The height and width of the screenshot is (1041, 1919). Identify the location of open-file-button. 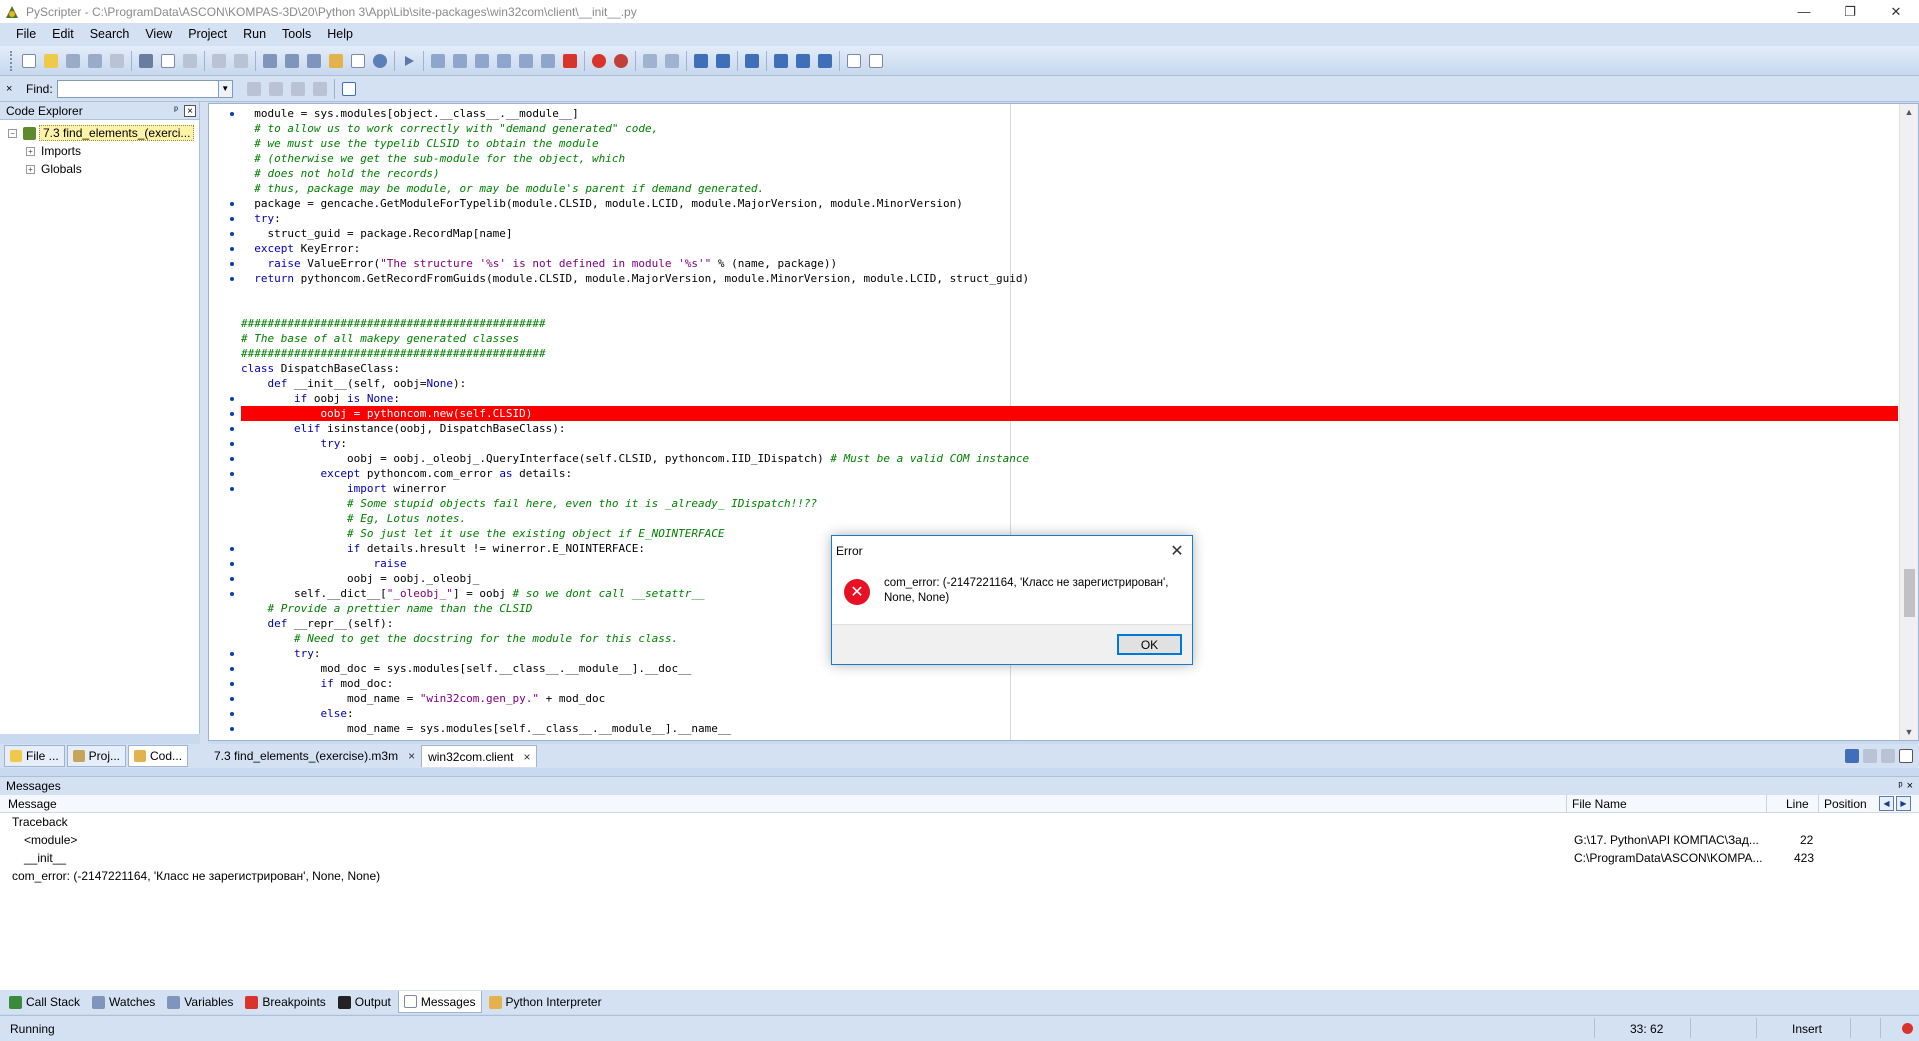
(51, 61).